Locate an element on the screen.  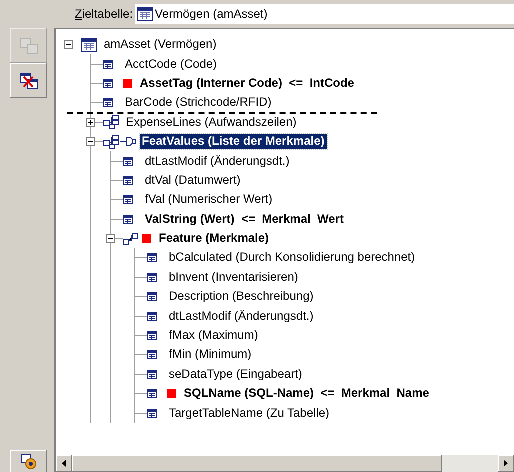
tree-item-label: AssetTag (Interner Code) <= IntCode is located at coordinates (247, 83).